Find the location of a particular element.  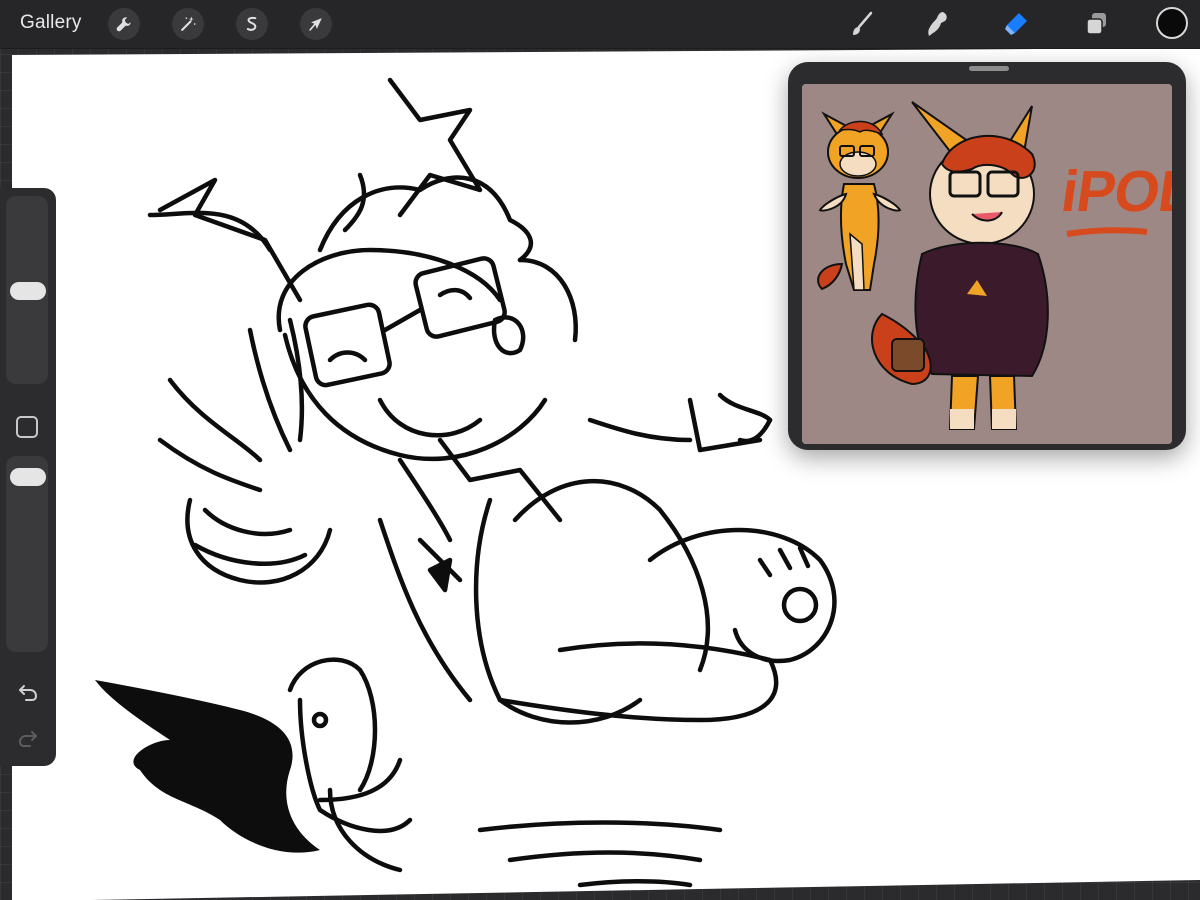

undo-icon is located at coordinates (28, 693).